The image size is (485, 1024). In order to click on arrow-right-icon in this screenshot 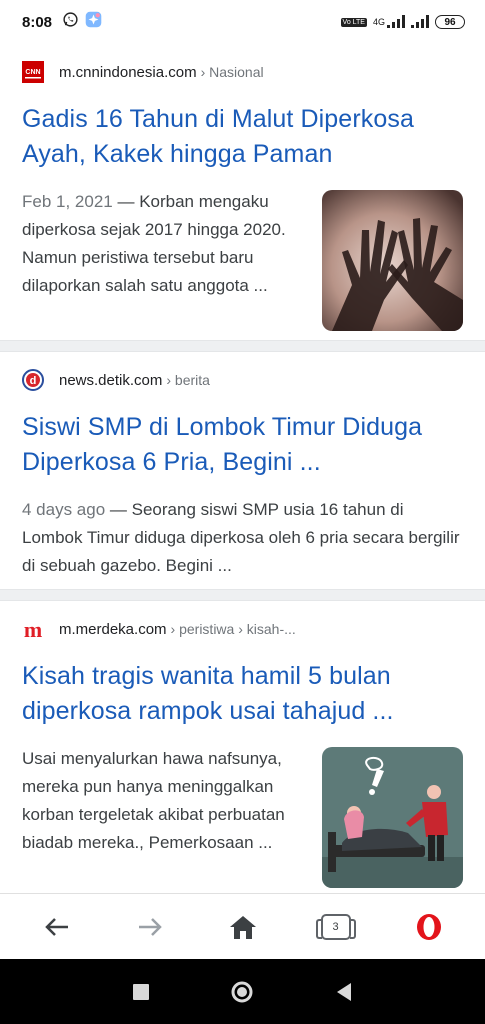, I will do `click(150, 926)`.